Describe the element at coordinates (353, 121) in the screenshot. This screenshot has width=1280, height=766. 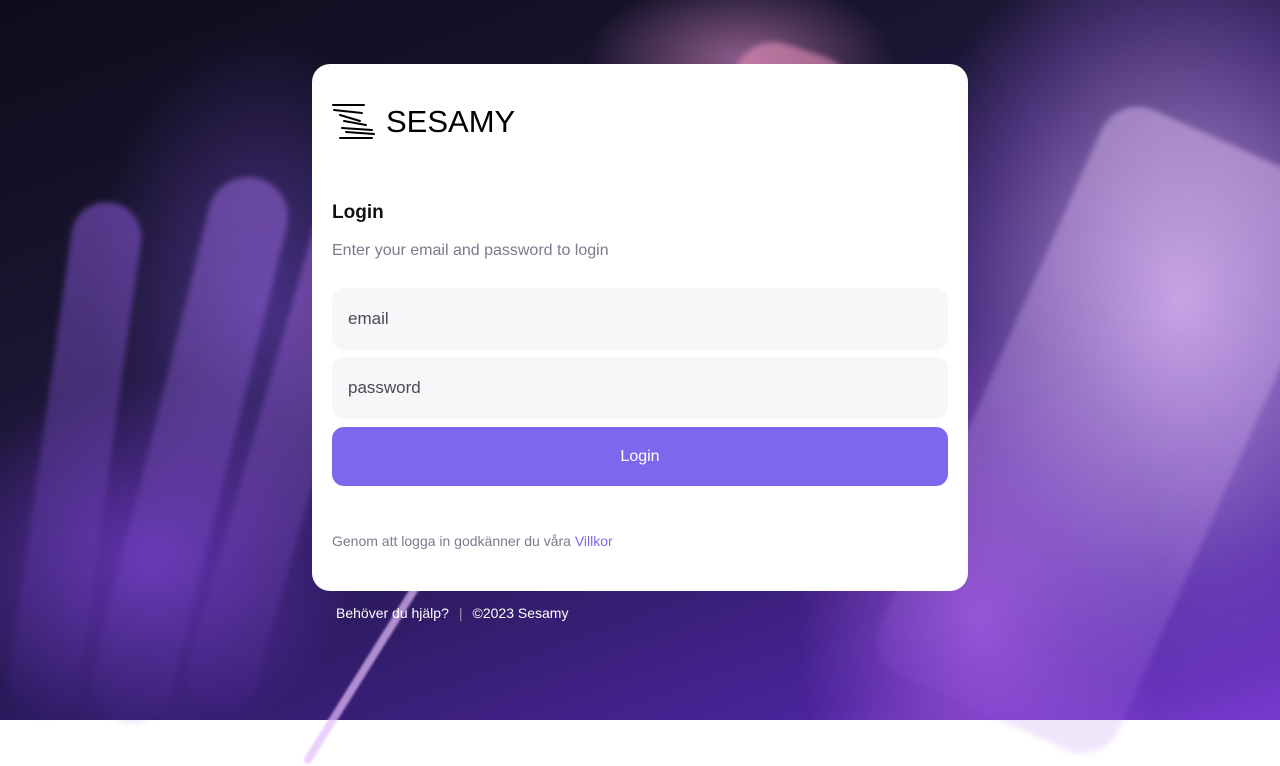
I see `sesamy-stripes-logo-icon` at that location.